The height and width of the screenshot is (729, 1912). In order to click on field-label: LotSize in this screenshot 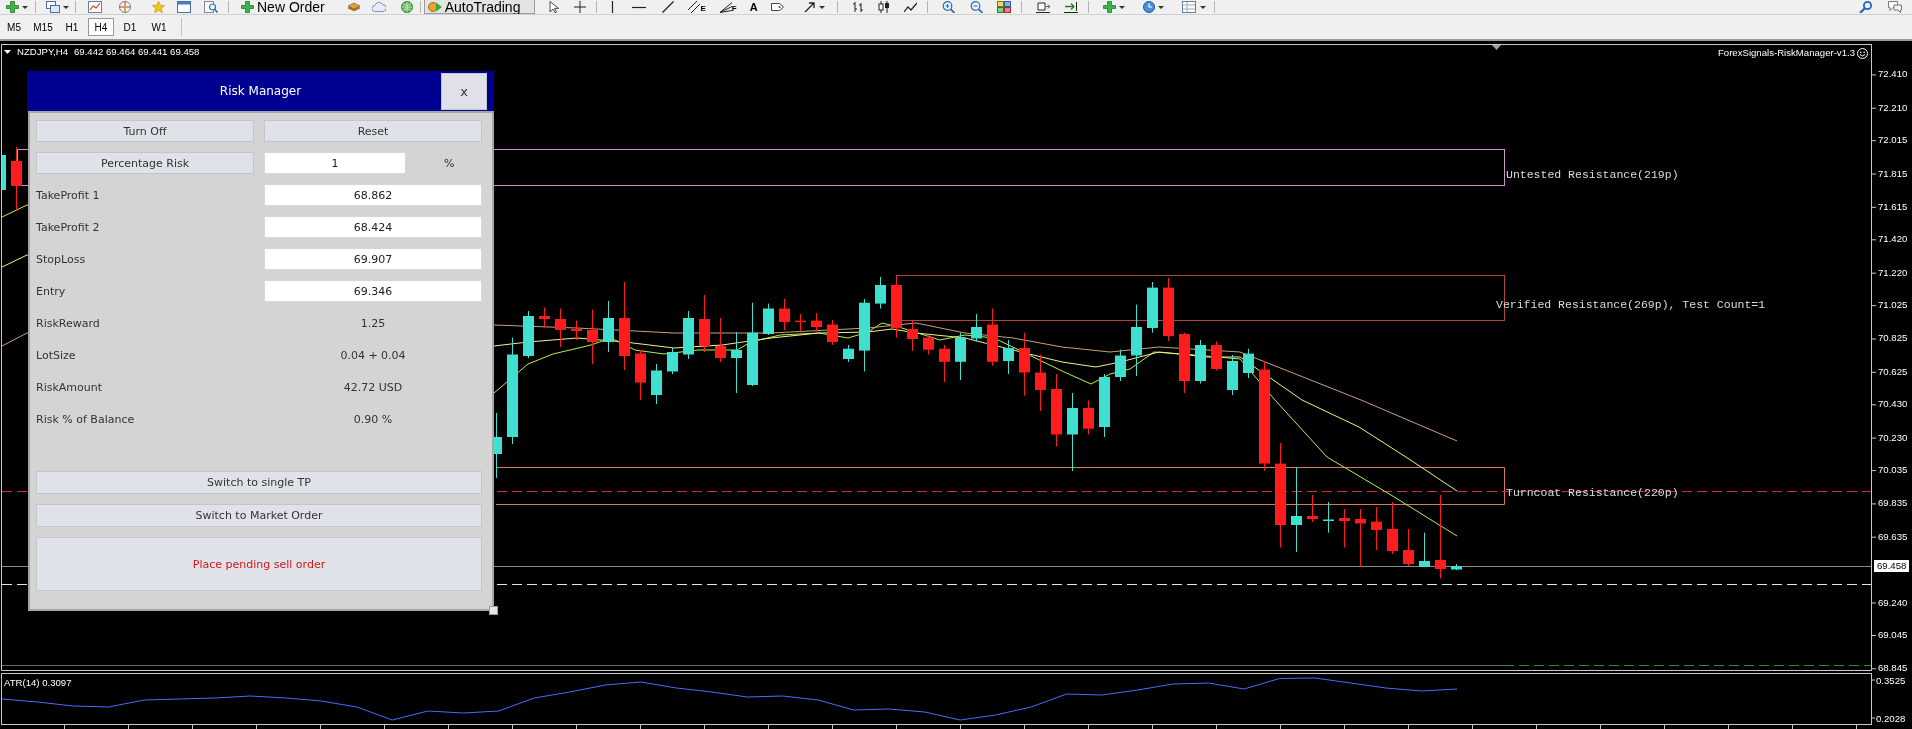, I will do `click(56, 355)`.